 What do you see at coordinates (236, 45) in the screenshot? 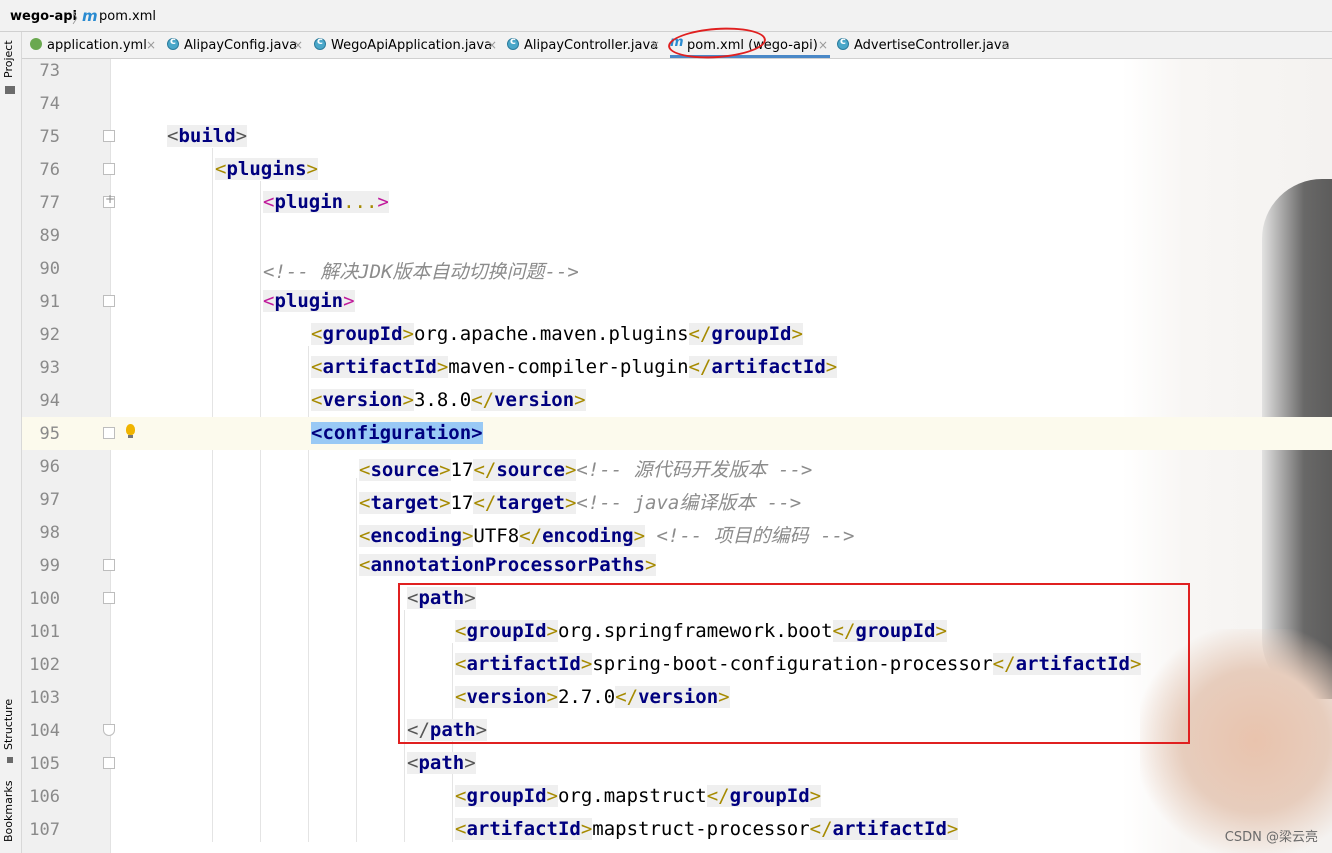
I see `tab-alipayconfig-java: AlipayConfig.java×` at bounding box center [236, 45].